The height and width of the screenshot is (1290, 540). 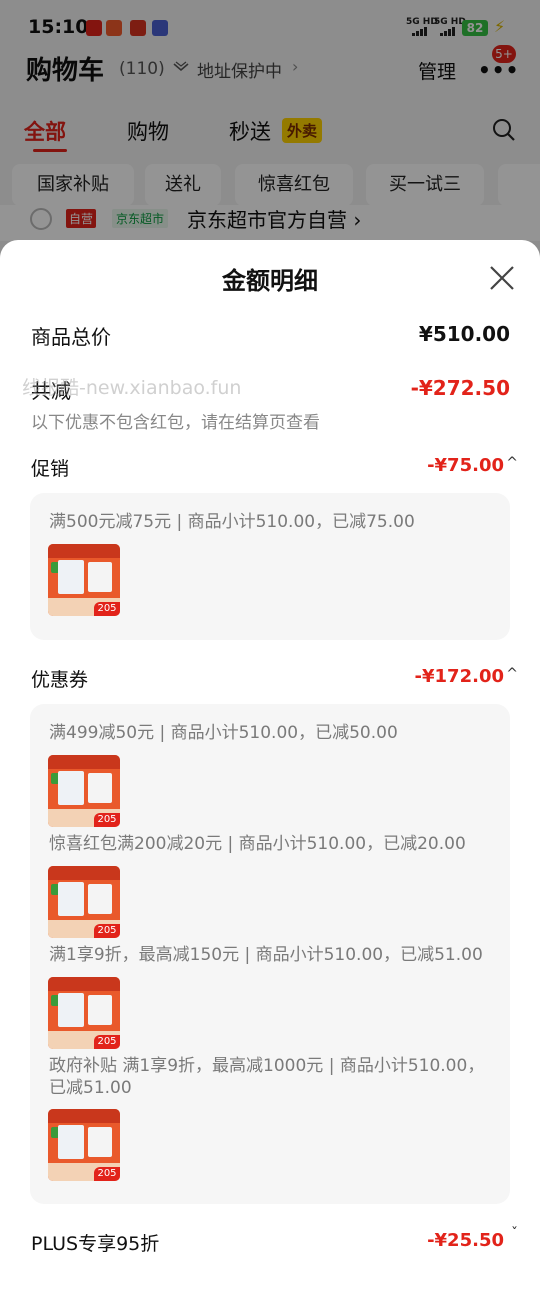 I want to click on coupon-rule-text: 满499减50元 | 商品小计510.00，已减50.00, so click(x=223, y=733).